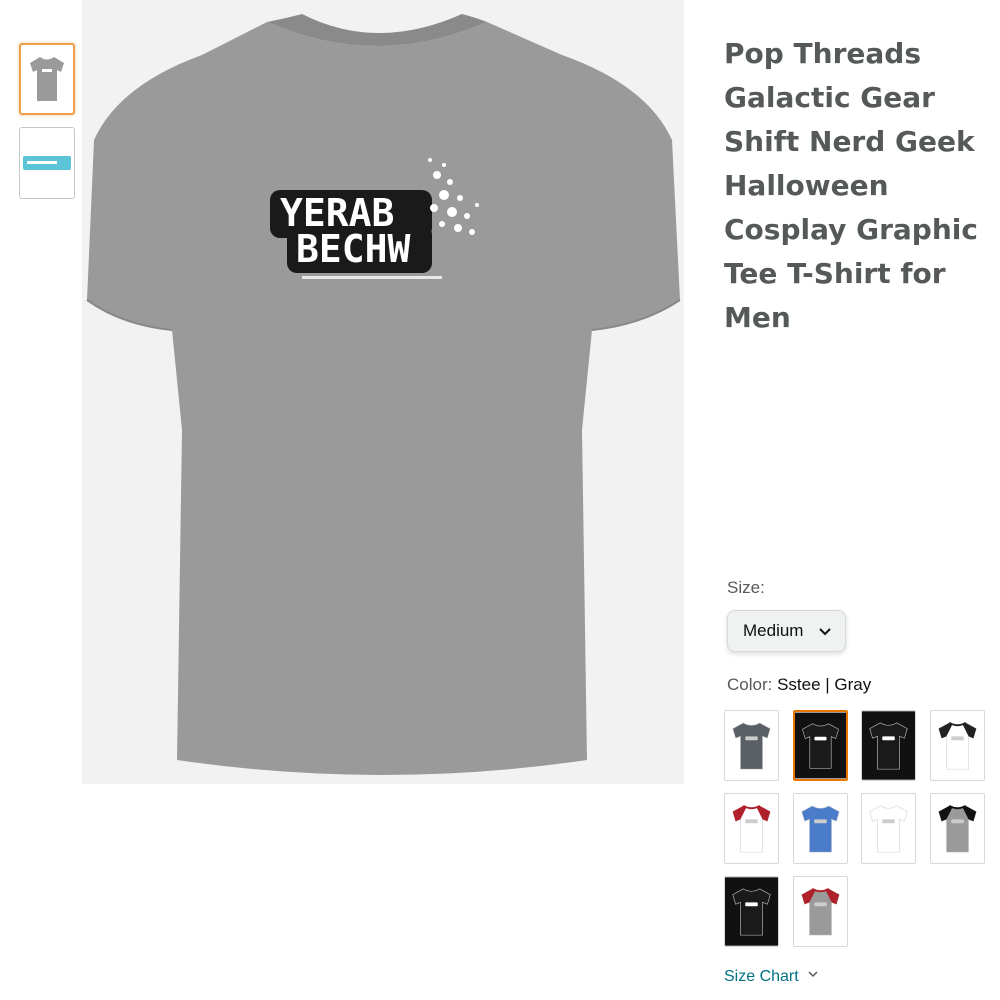  What do you see at coordinates (353, 249) in the screenshot?
I see `print-text-line2: BECHW` at bounding box center [353, 249].